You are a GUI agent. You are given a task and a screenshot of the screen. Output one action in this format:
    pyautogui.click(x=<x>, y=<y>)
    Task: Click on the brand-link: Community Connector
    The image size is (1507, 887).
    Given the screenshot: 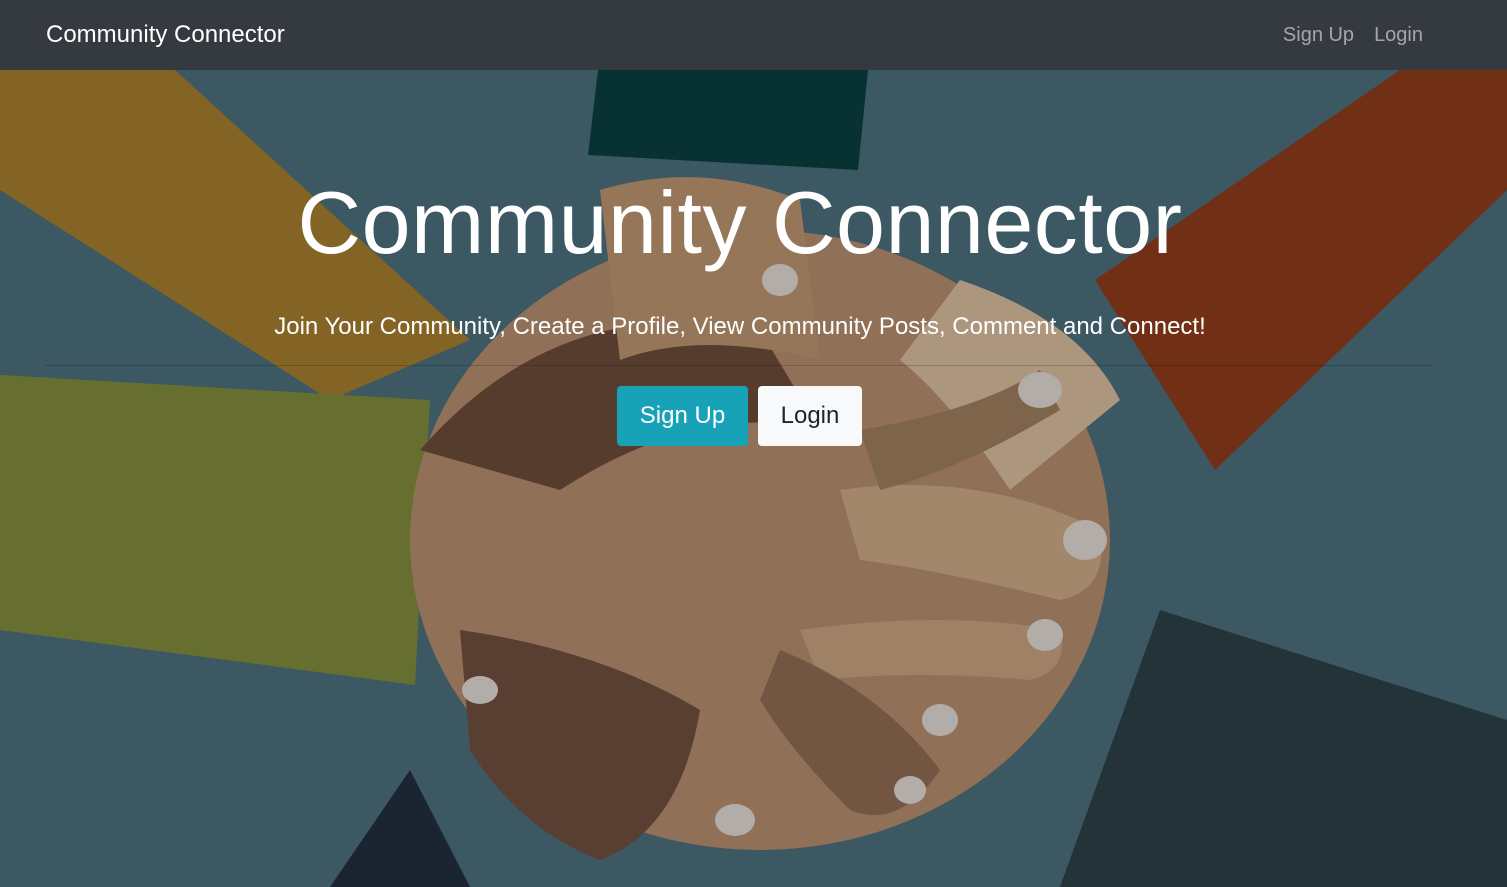 What is the action you would take?
    pyautogui.click(x=165, y=35)
    